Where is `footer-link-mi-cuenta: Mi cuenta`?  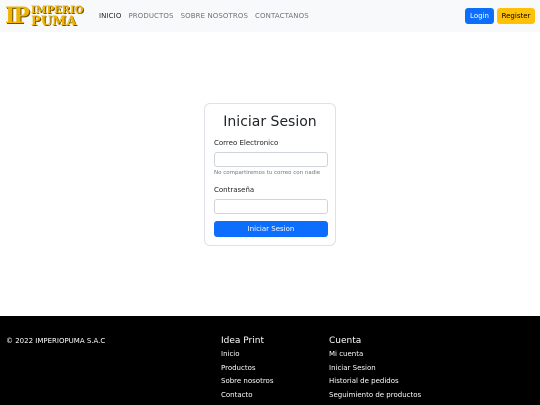 footer-link-mi-cuenta: Mi cuenta is located at coordinates (346, 354).